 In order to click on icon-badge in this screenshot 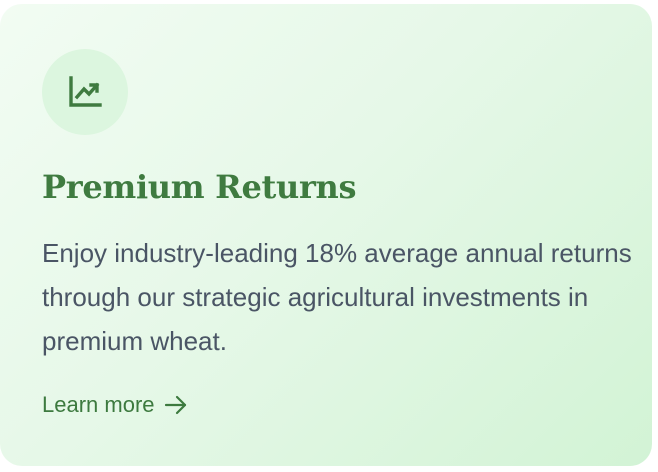, I will do `click(85, 92)`.